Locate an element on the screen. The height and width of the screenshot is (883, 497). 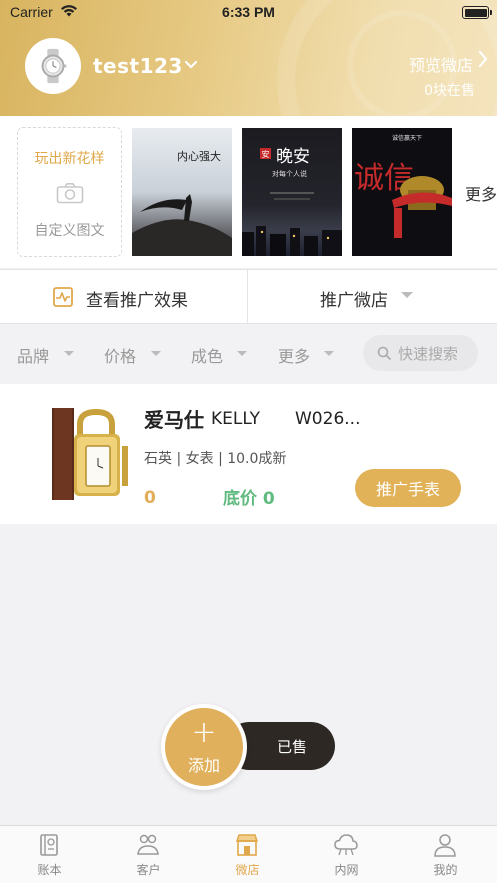
poster-2-subtitle: 对每个人说 is located at coordinates (289, 173).